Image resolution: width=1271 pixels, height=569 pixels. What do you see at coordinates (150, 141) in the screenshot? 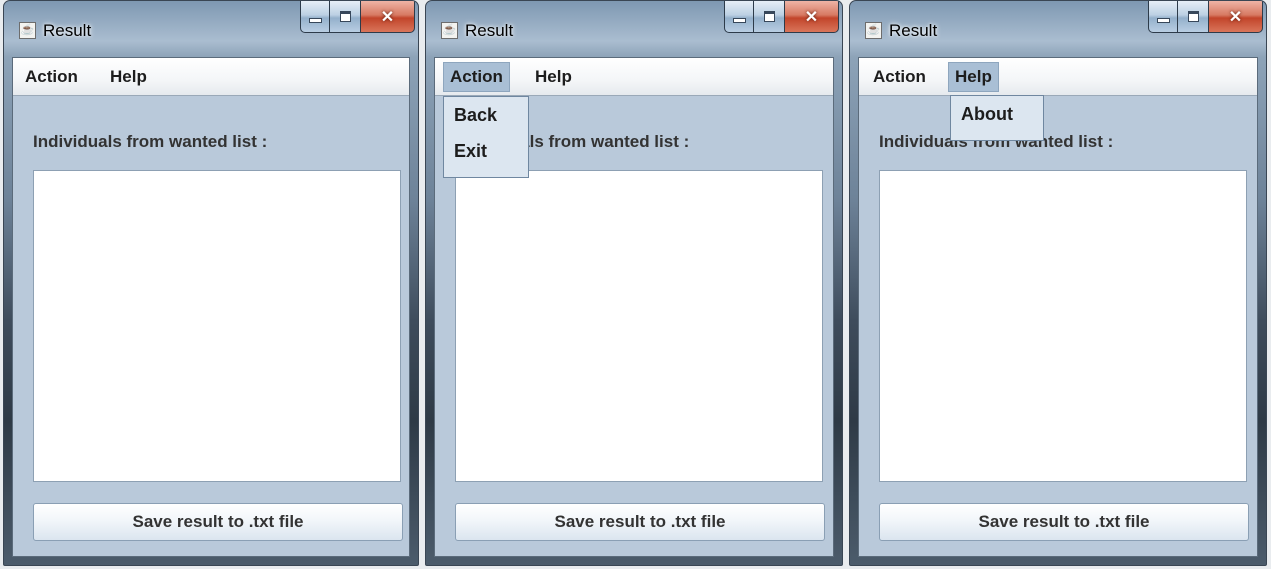
I see `list-label: Individuals from wanted list :` at bounding box center [150, 141].